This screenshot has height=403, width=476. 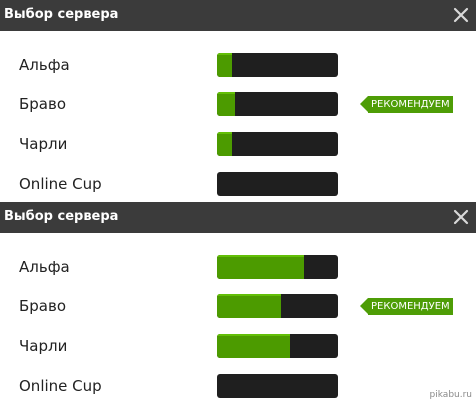 What do you see at coordinates (450, 395) in the screenshot?
I see `watermark: pikabu.ru` at bounding box center [450, 395].